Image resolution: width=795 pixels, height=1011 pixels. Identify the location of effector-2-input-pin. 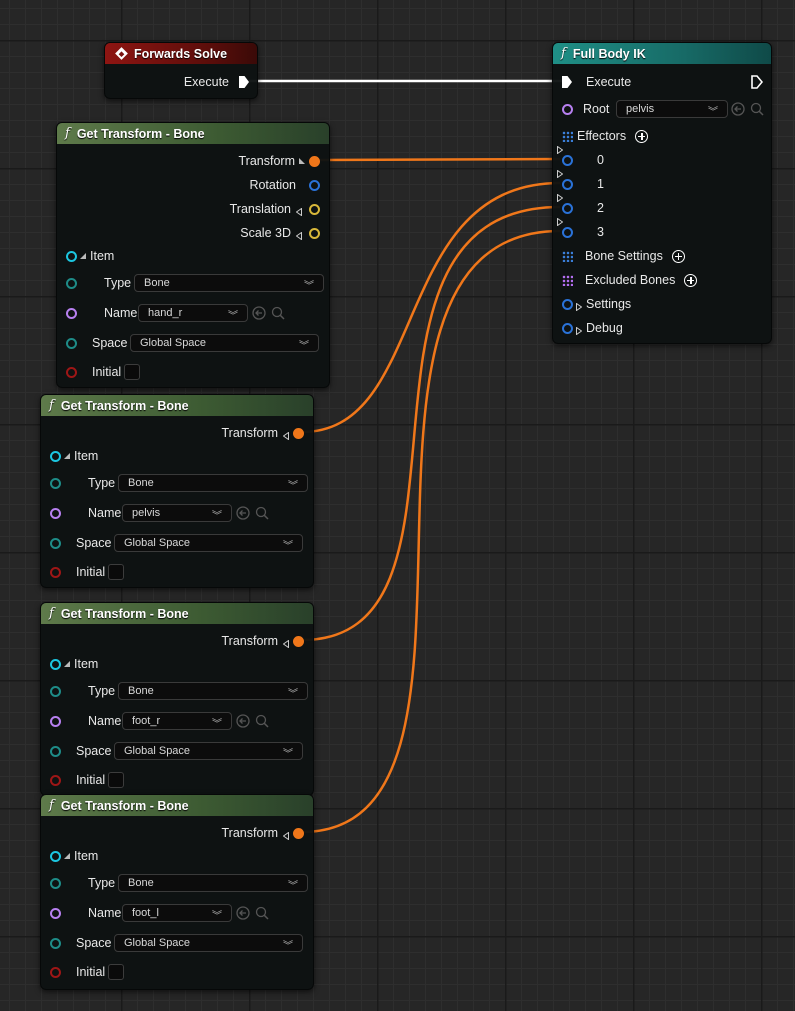
(567, 208).